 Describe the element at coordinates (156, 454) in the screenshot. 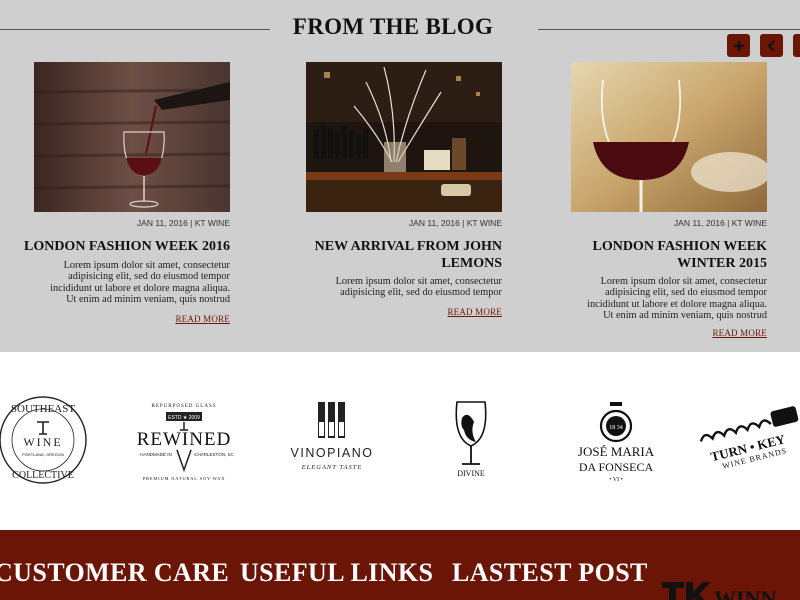

I see `rewined-left: HANDMADE IN` at that location.